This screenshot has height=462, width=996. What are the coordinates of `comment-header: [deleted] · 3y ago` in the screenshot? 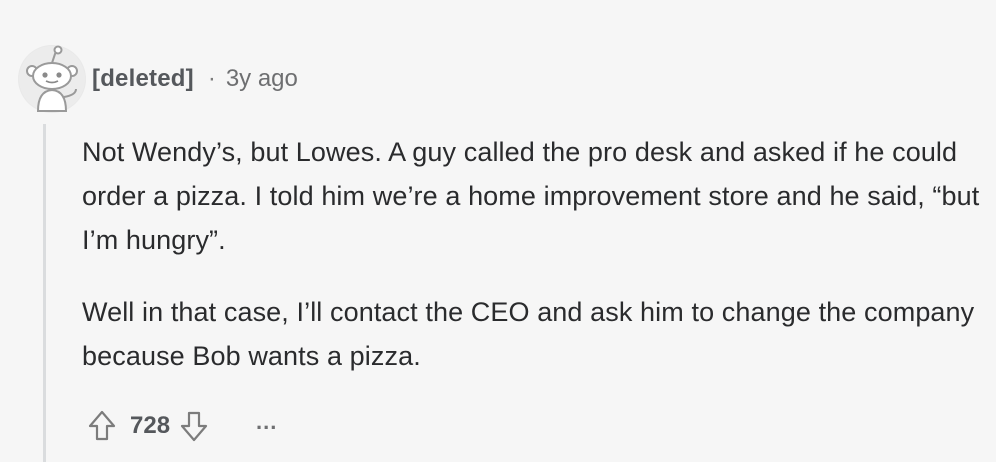 It's located at (158, 79).